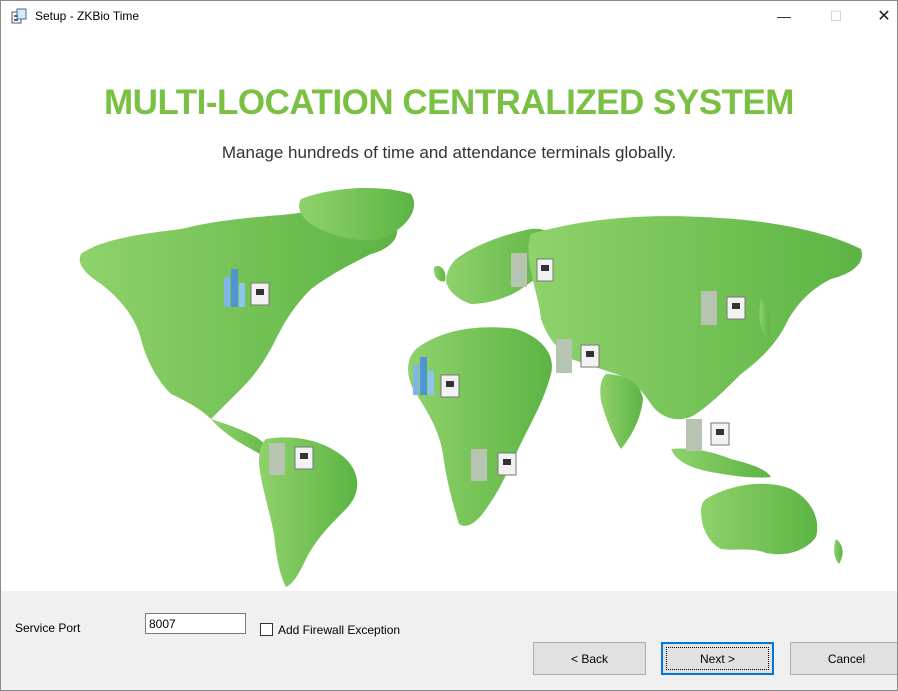 This screenshot has height=691, width=898. I want to click on back-button-label: < Back, so click(589, 658).